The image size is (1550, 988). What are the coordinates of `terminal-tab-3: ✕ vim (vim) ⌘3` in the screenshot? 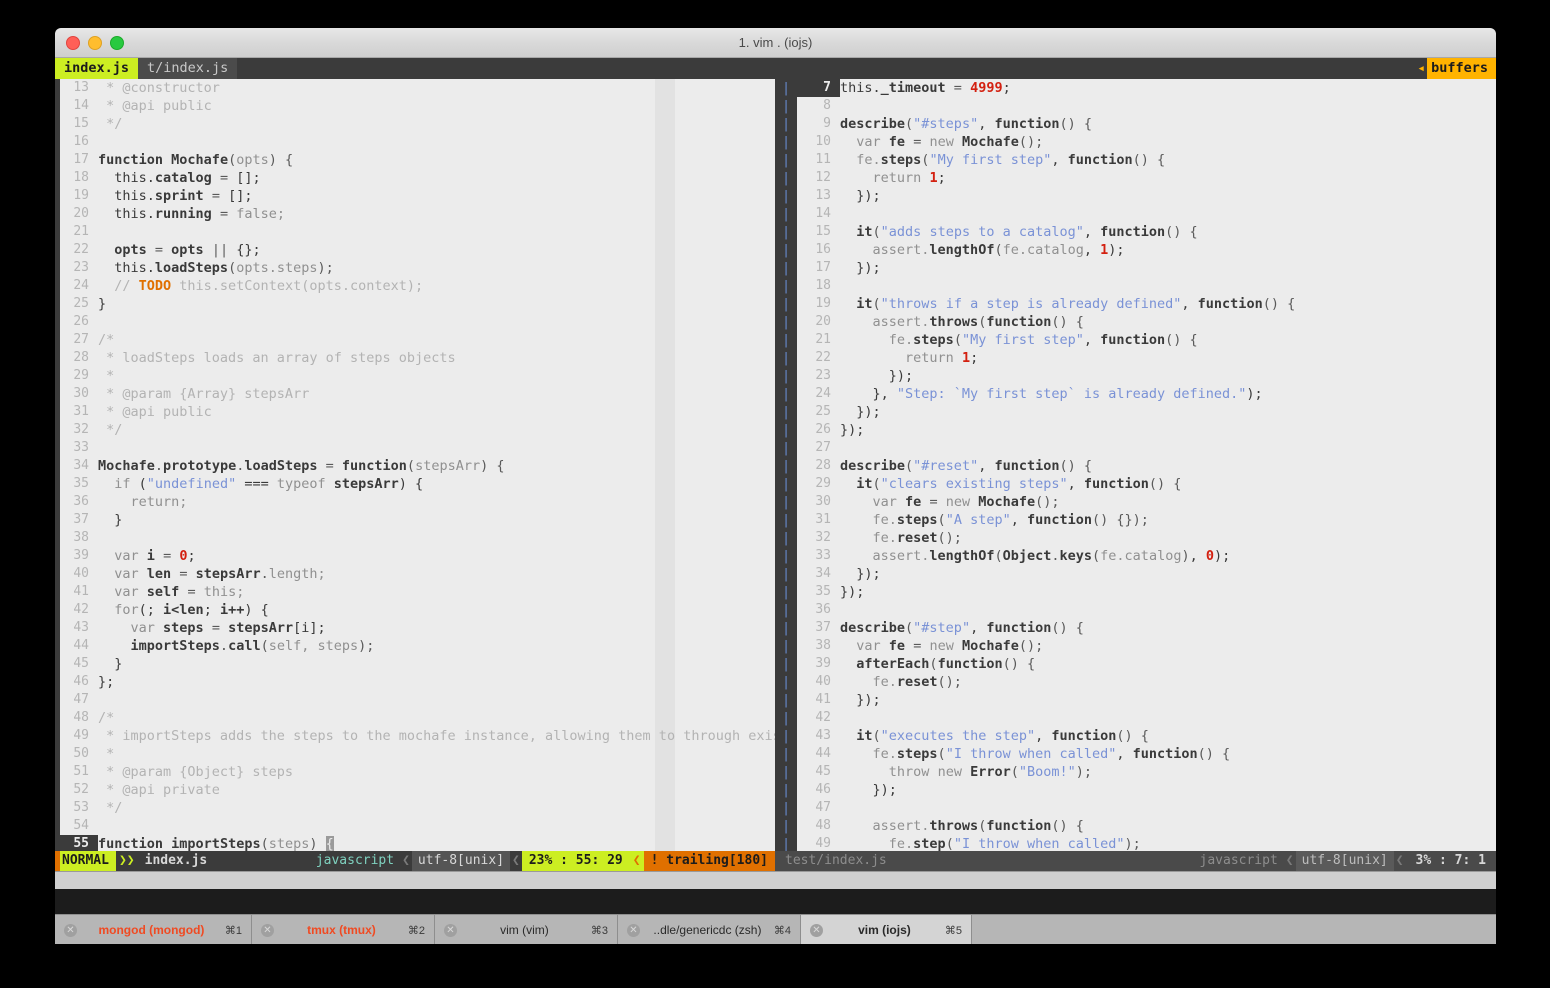 It's located at (526, 930).